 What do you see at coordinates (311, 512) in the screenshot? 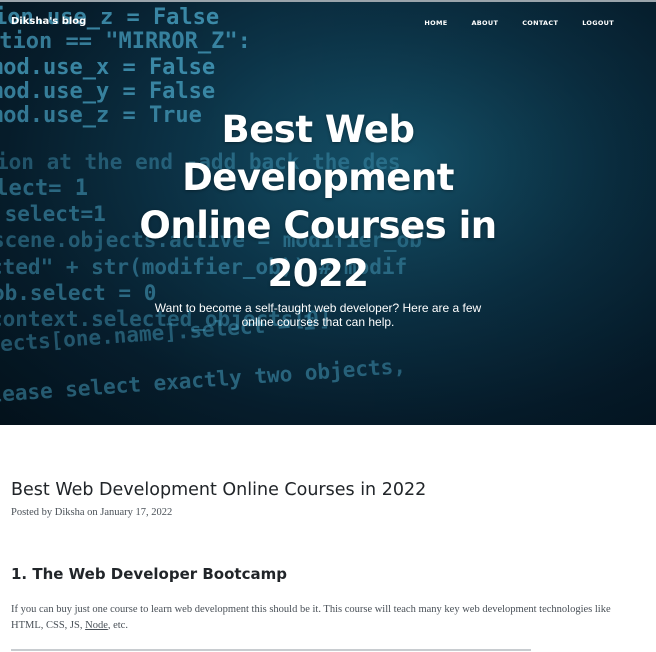
I see `post-meta: Posted by Diksha on January 17, 2022` at bounding box center [311, 512].